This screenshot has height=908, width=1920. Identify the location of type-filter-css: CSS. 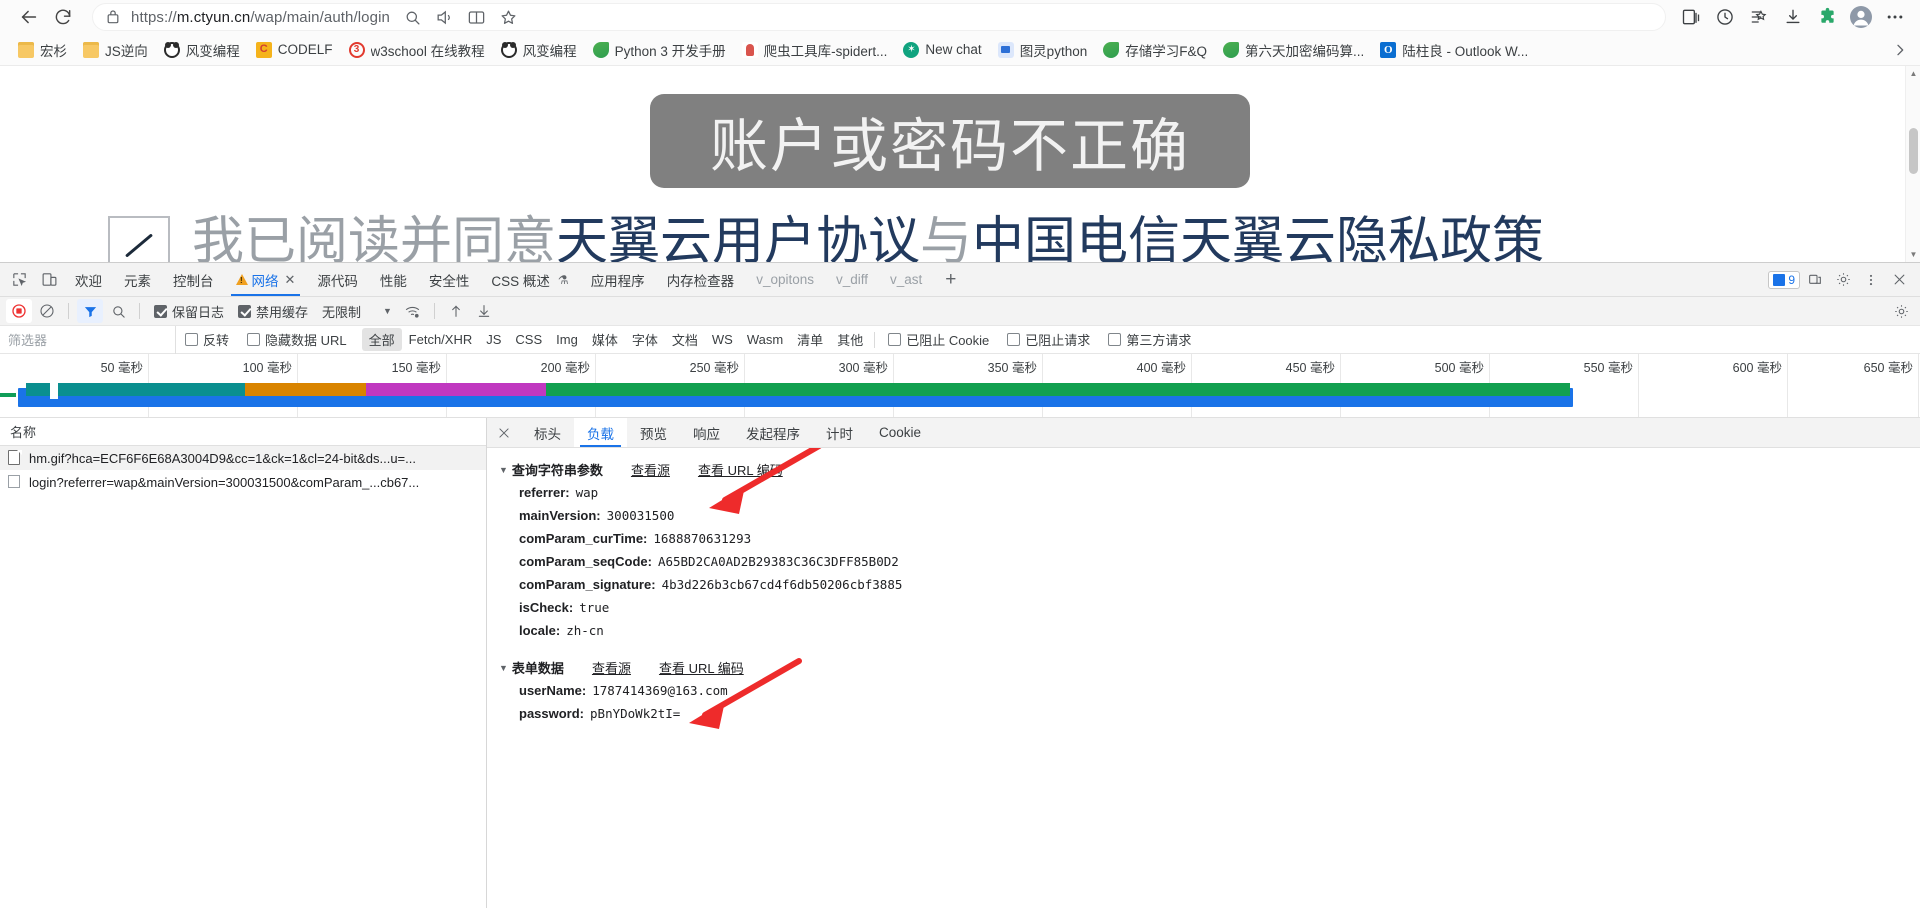
(528, 339).